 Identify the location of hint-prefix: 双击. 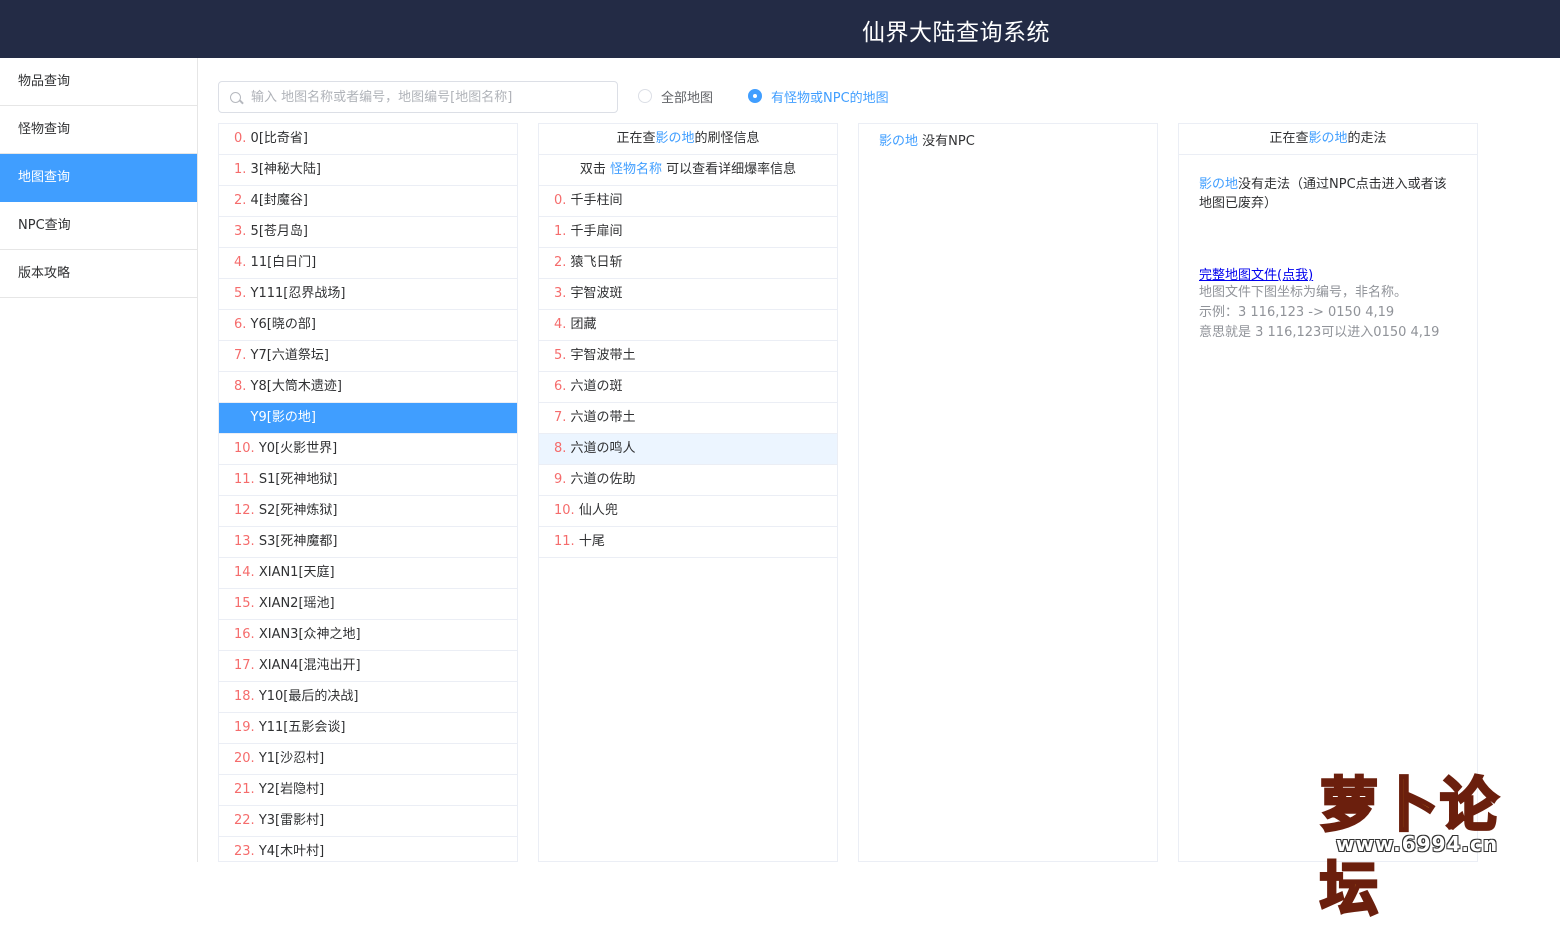
(592, 169).